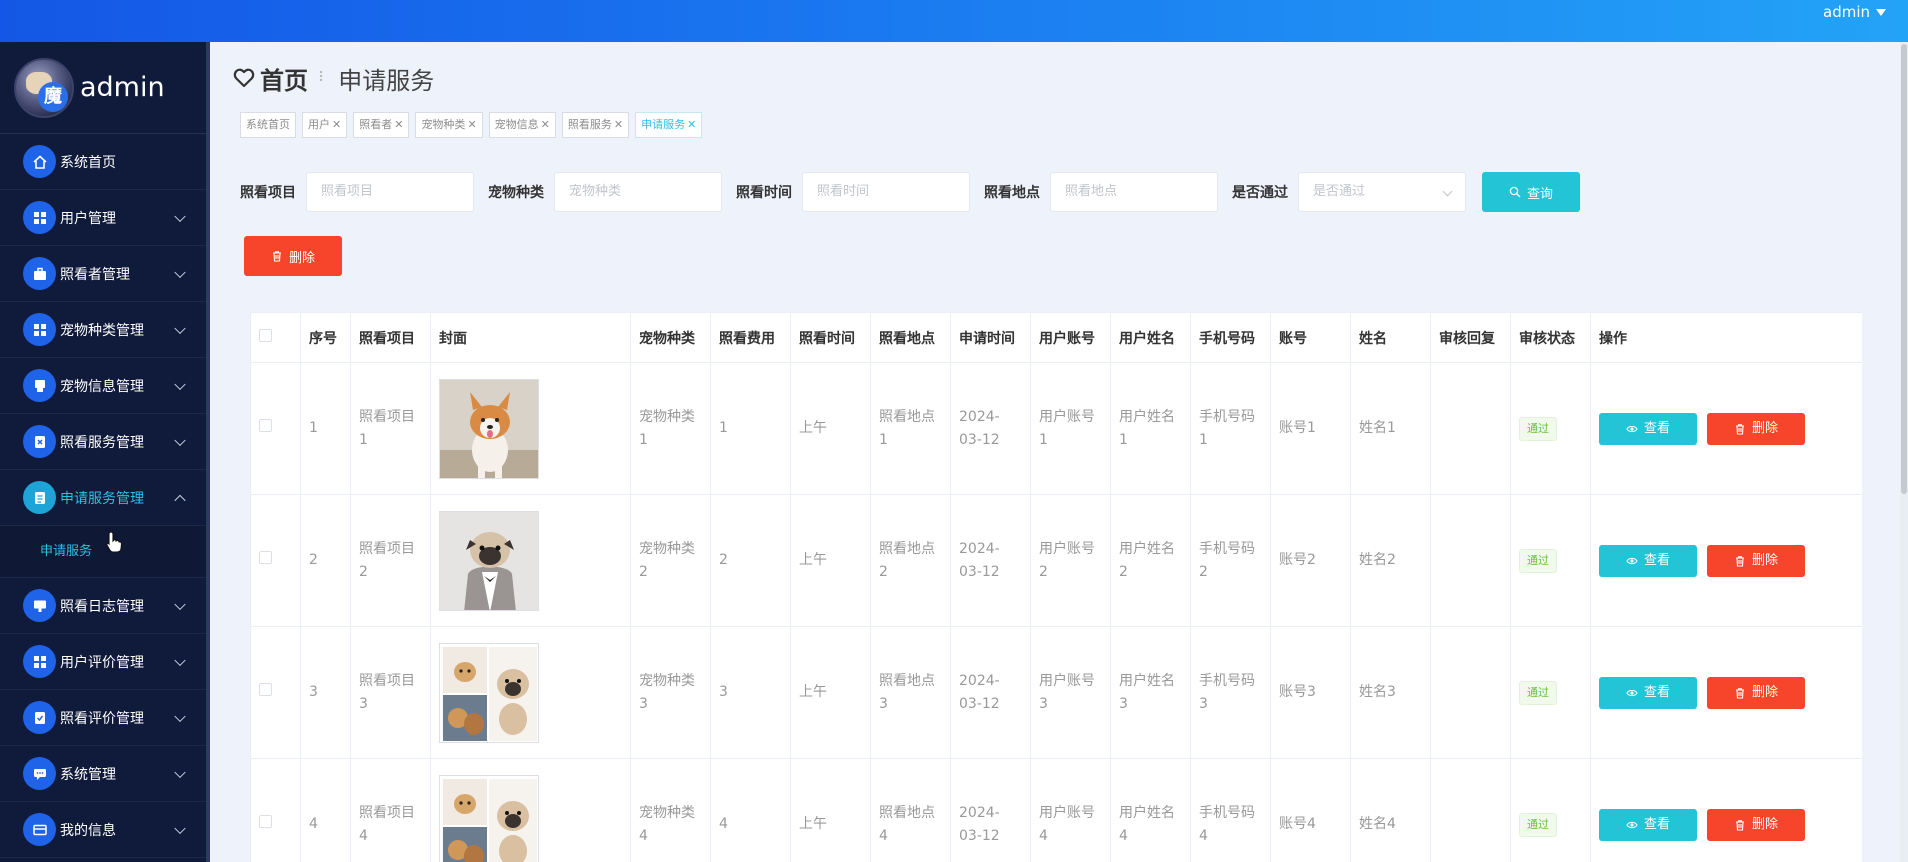 This screenshot has height=862, width=1908. I want to click on sidebar-item: 用户评价管理, so click(103, 662).